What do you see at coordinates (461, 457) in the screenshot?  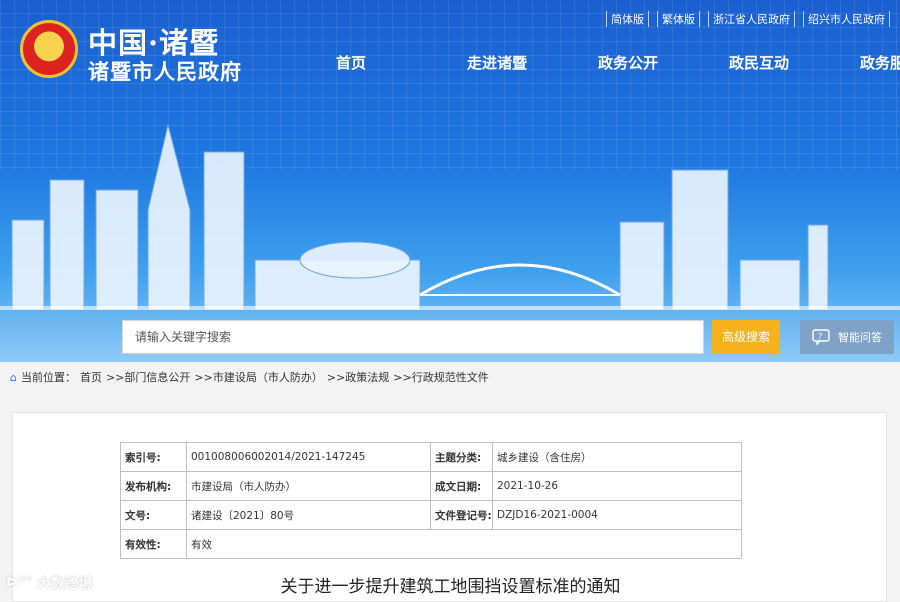 I see `meta-key: 主题分类:` at bounding box center [461, 457].